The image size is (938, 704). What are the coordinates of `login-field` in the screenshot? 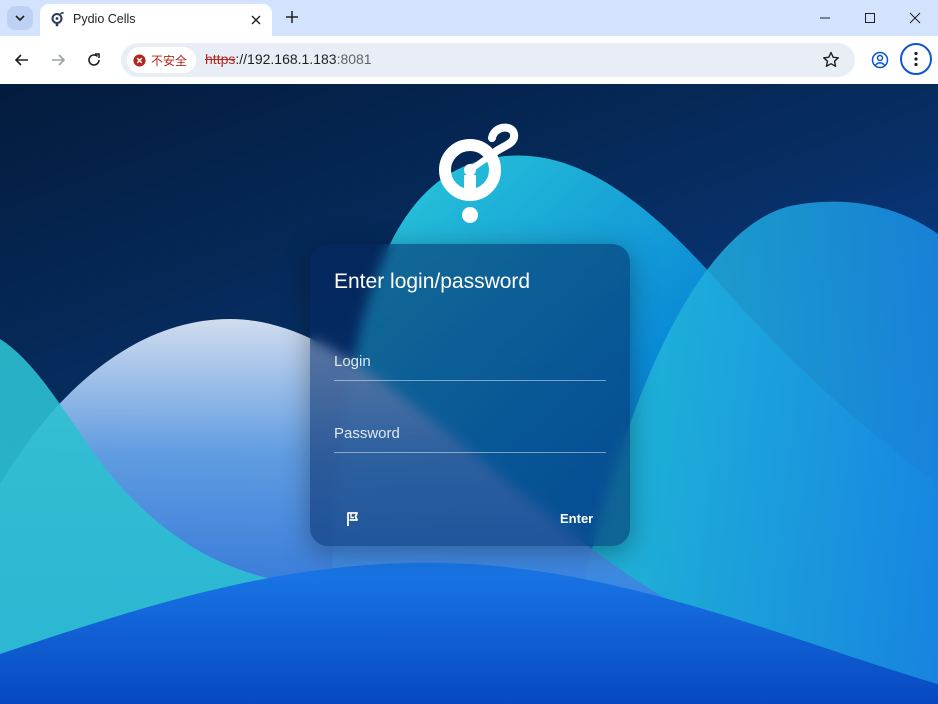 It's located at (470, 362).